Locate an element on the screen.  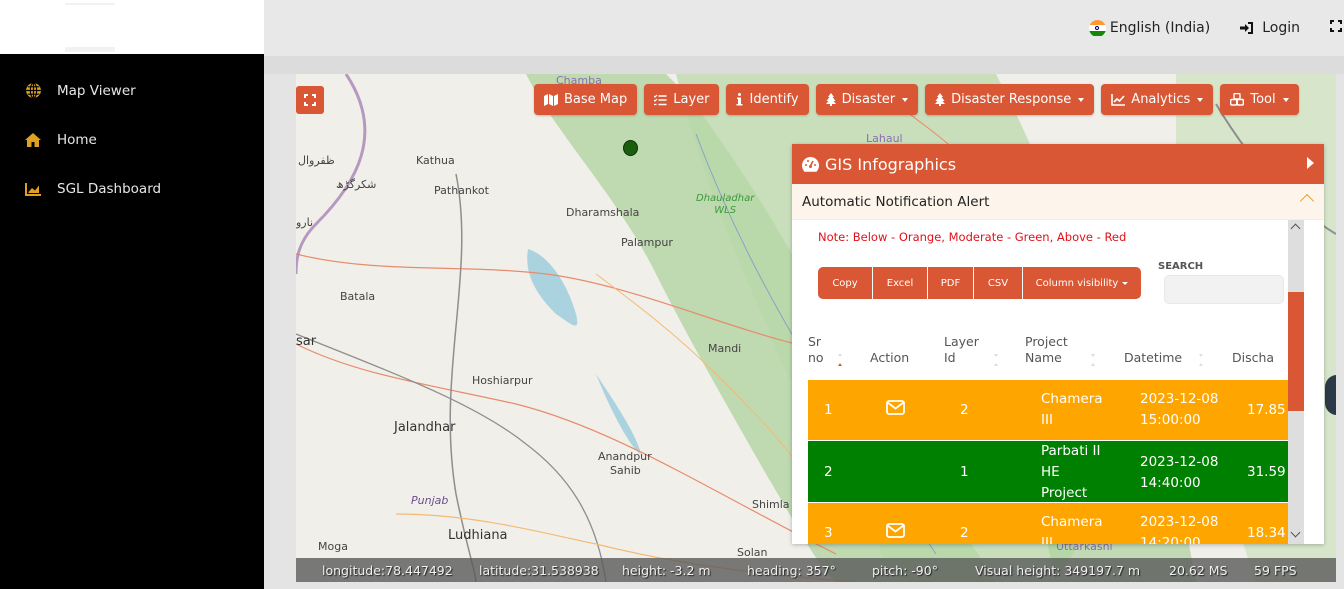
map-label: Jalandhar is located at coordinates (425, 427).